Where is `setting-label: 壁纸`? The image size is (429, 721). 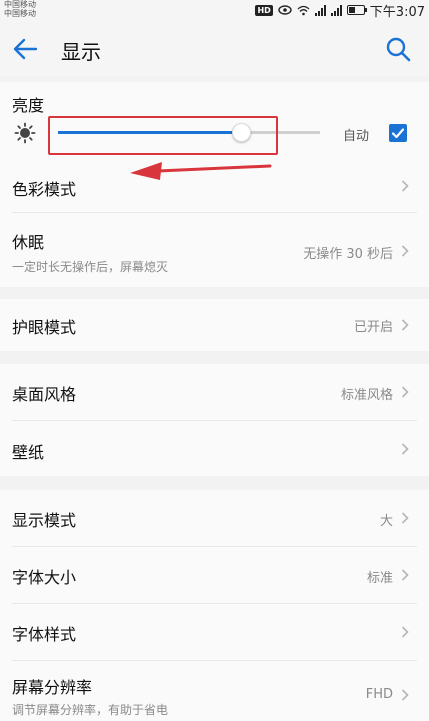 setting-label: 壁纸 is located at coordinates (28, 452).